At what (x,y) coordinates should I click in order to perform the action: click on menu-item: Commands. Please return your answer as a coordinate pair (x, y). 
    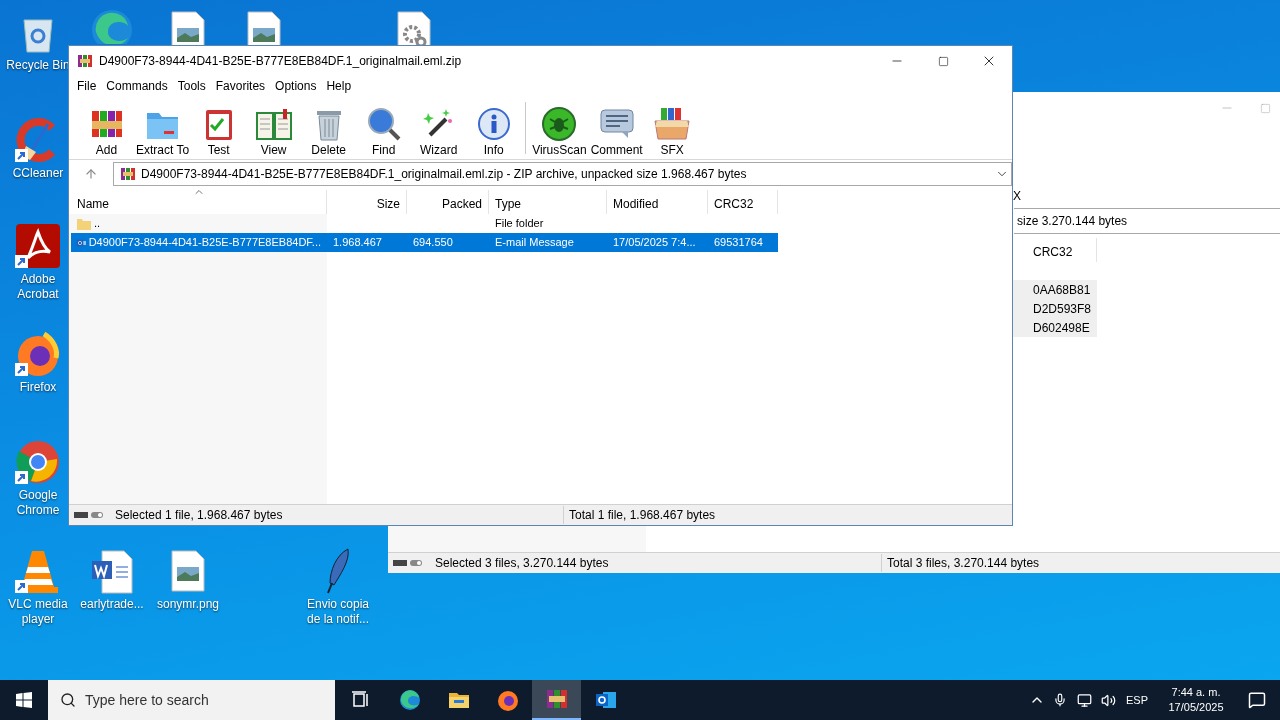
    Looking at the image, I should click on (137, 86).